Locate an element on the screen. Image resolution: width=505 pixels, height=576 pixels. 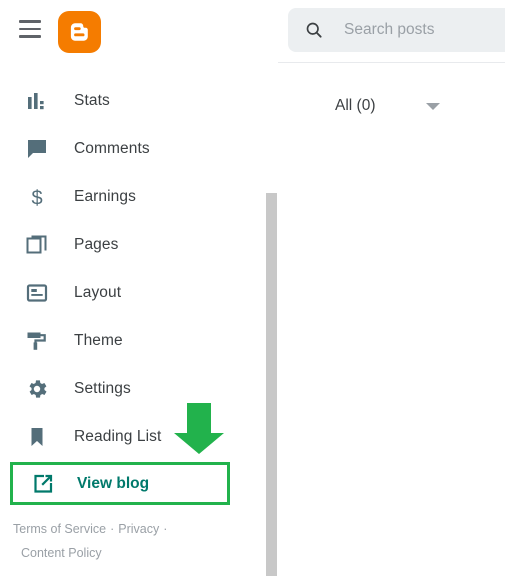
sidebar-item-settings: Settings is located at coordinates (138, 389).